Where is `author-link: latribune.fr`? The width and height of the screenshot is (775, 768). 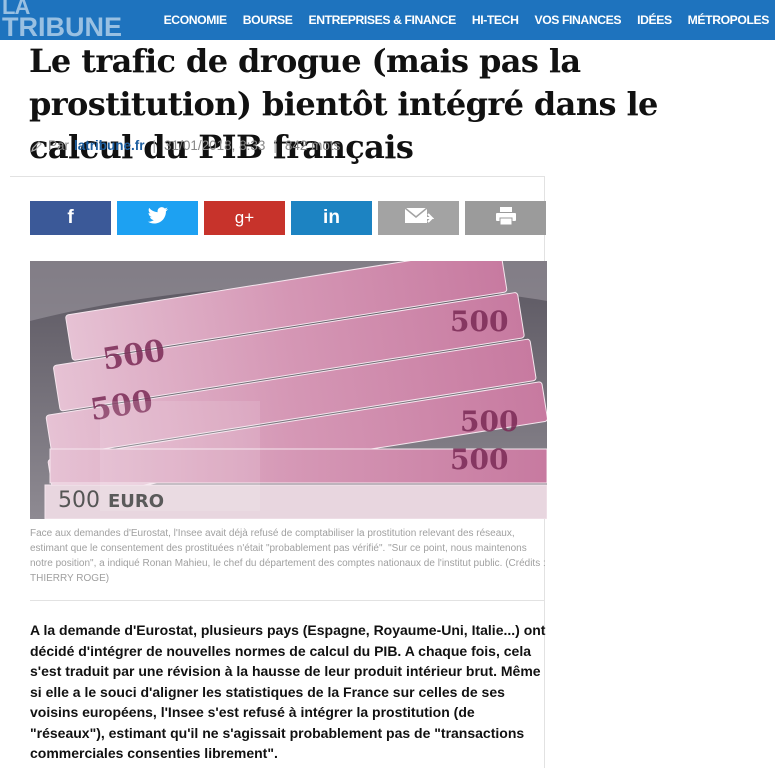
author-link: latribune.fr is located at coordinates (109, 145).